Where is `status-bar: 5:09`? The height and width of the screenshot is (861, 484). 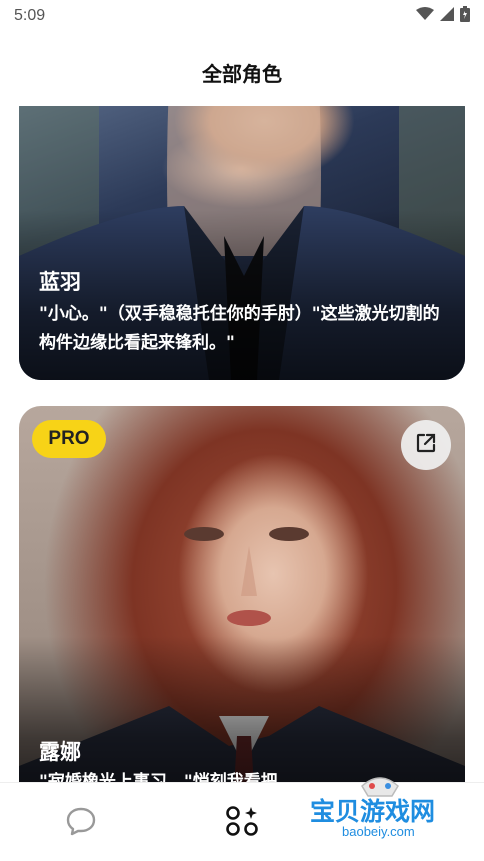
status-bar: 5:09 is located at coordinates (242, 16).